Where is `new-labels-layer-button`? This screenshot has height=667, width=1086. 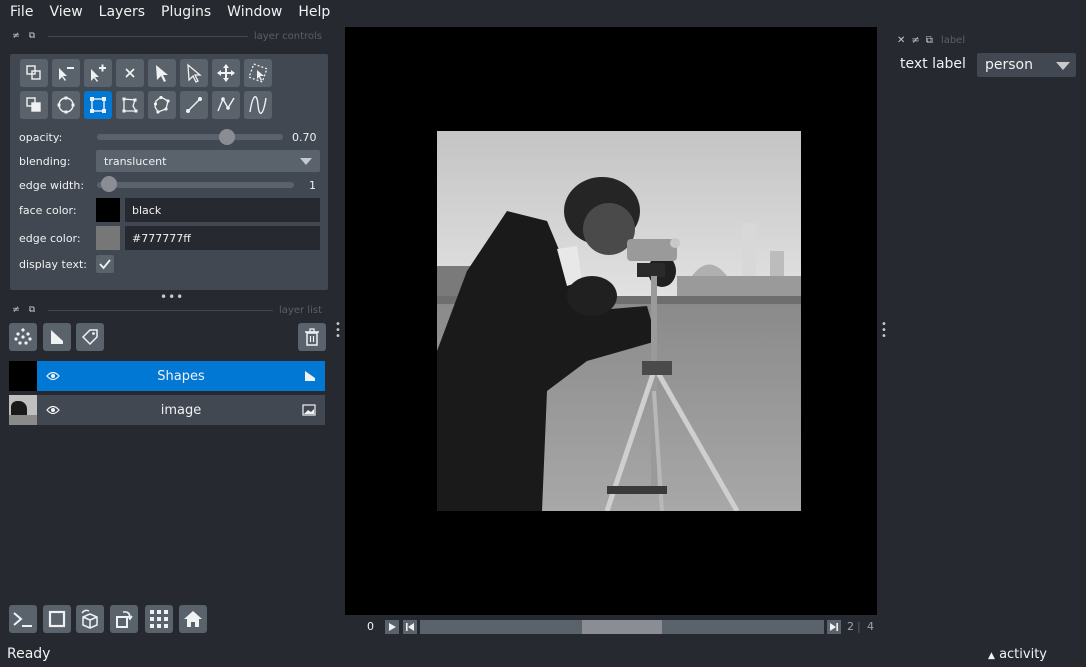
new-labels-layer-button is located at coordinates (90, 337).